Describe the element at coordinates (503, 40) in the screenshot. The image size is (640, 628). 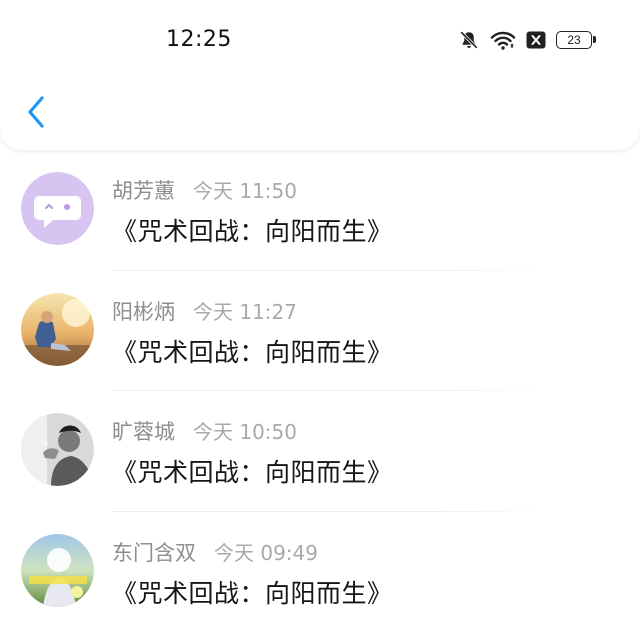
I see `wifi-icon` at that location.